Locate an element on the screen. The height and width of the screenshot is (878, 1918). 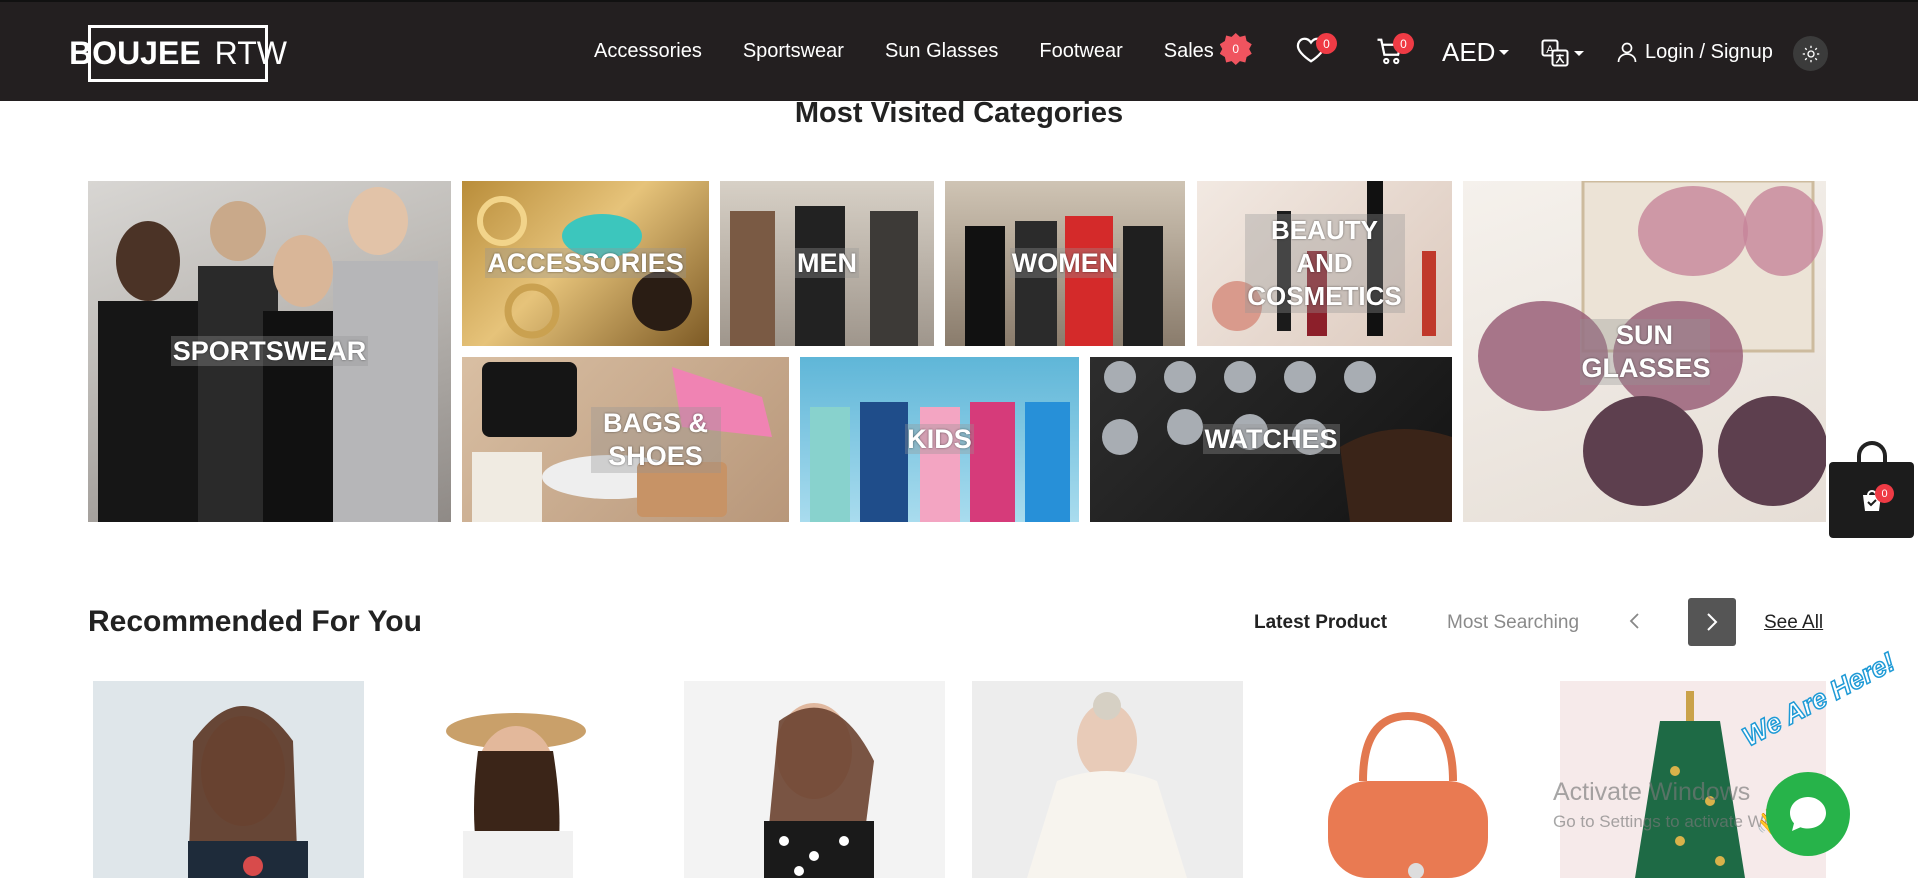
chat-widget-button is located at coordinates (1808, 814).